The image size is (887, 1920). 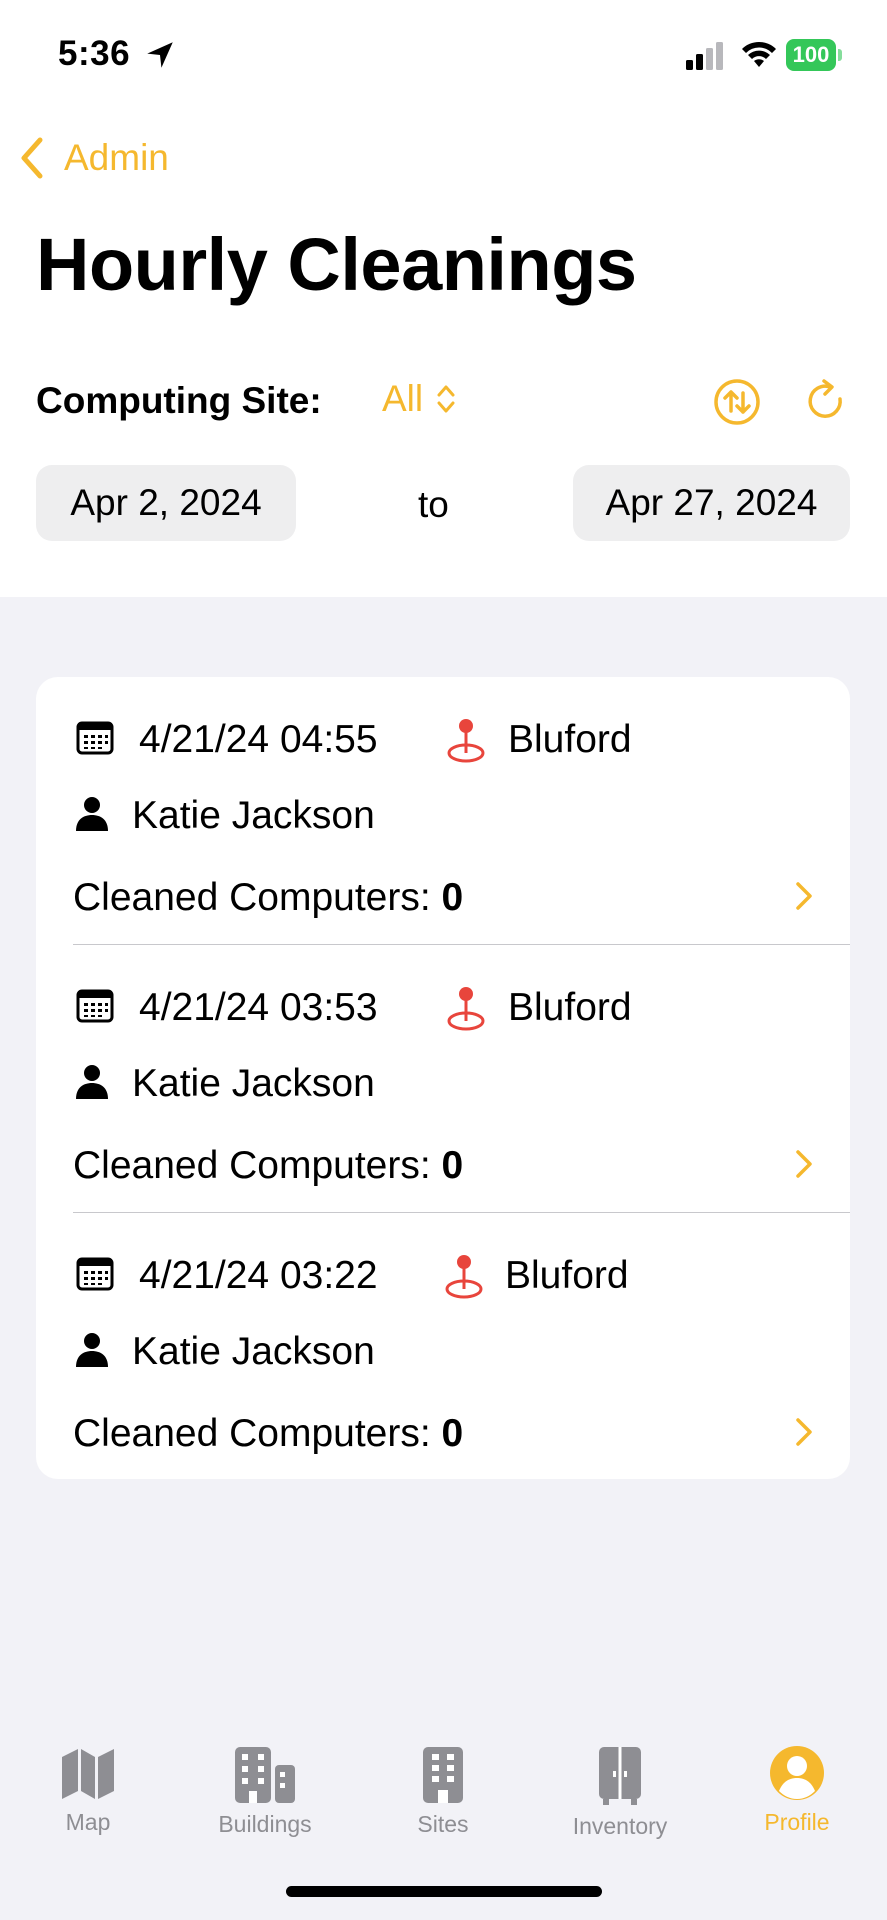 I want to click on back-button: Admin, so click(x=93, y=158).